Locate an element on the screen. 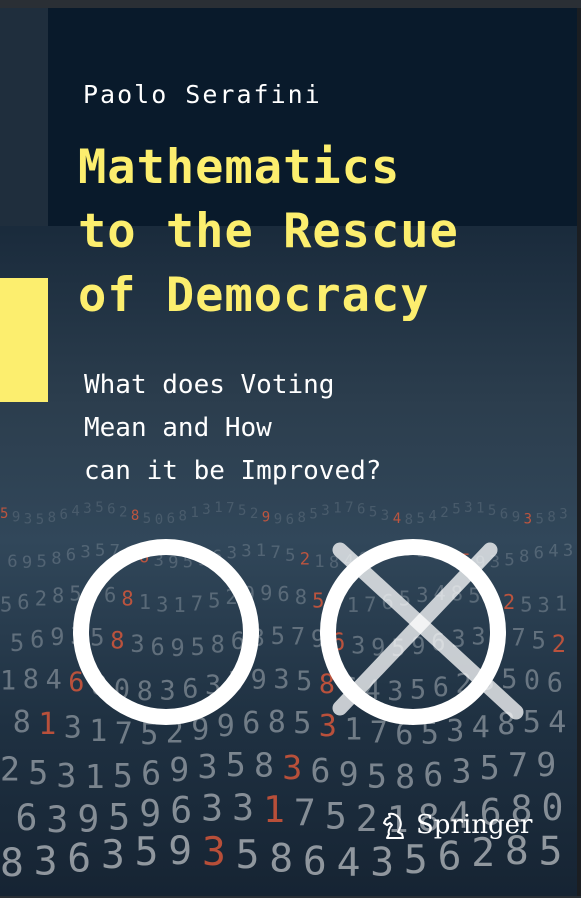  springer-knight-icon is located at coordinates (393, 825).